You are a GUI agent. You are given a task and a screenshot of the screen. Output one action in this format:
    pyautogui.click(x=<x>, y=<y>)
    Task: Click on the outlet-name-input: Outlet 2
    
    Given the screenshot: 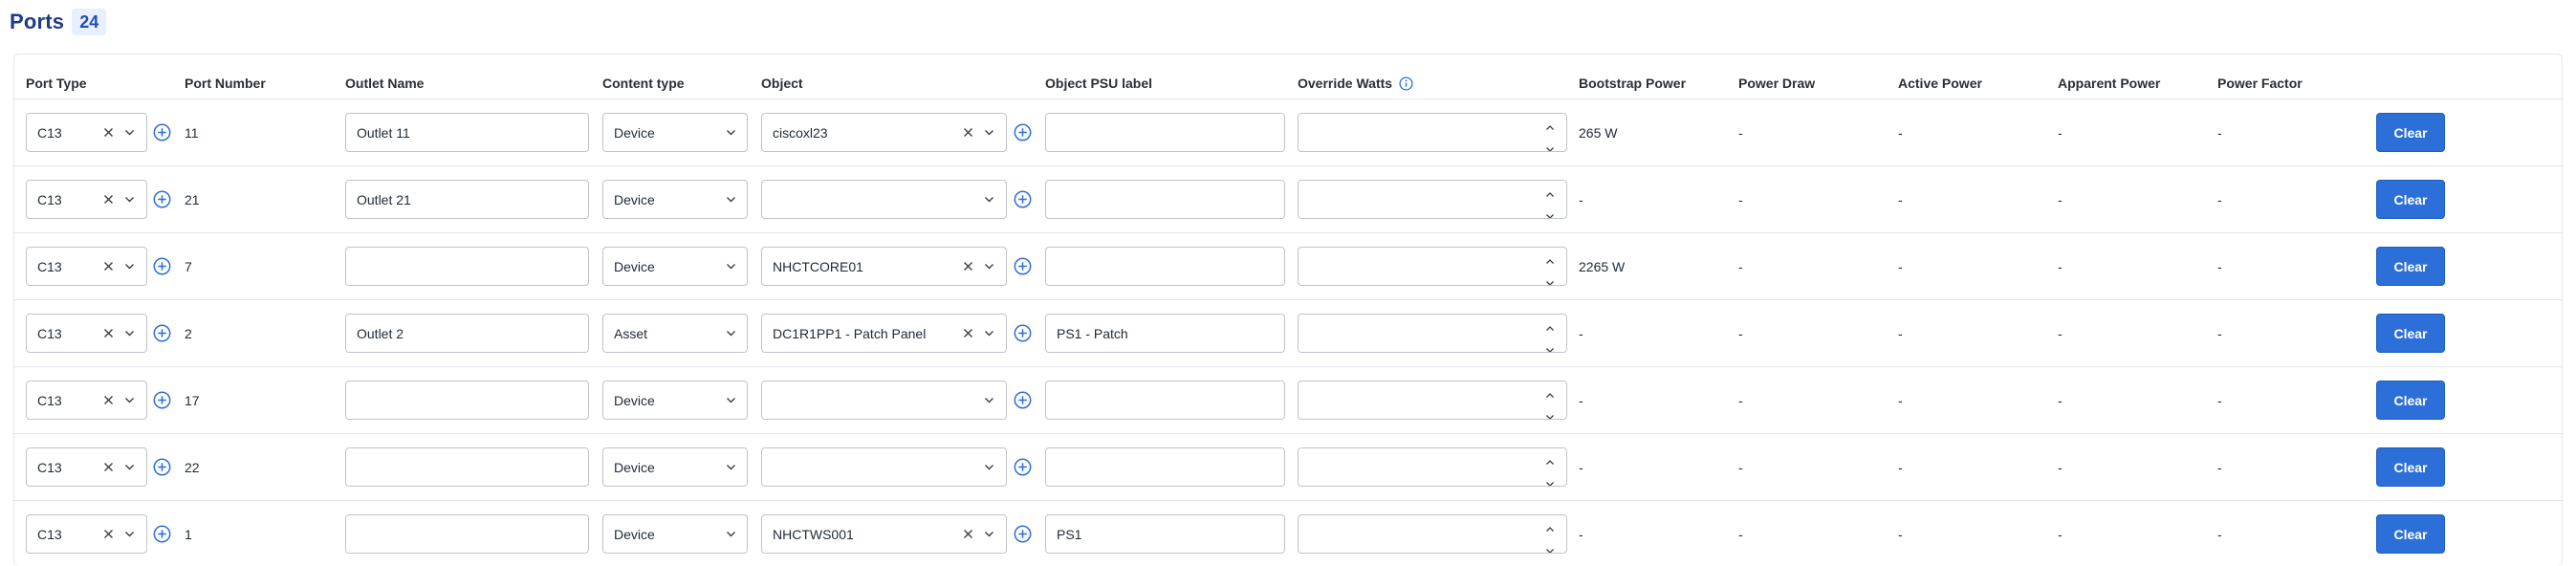 What is the action you would take?
    pyautogui.click(x=467, y=334)
    